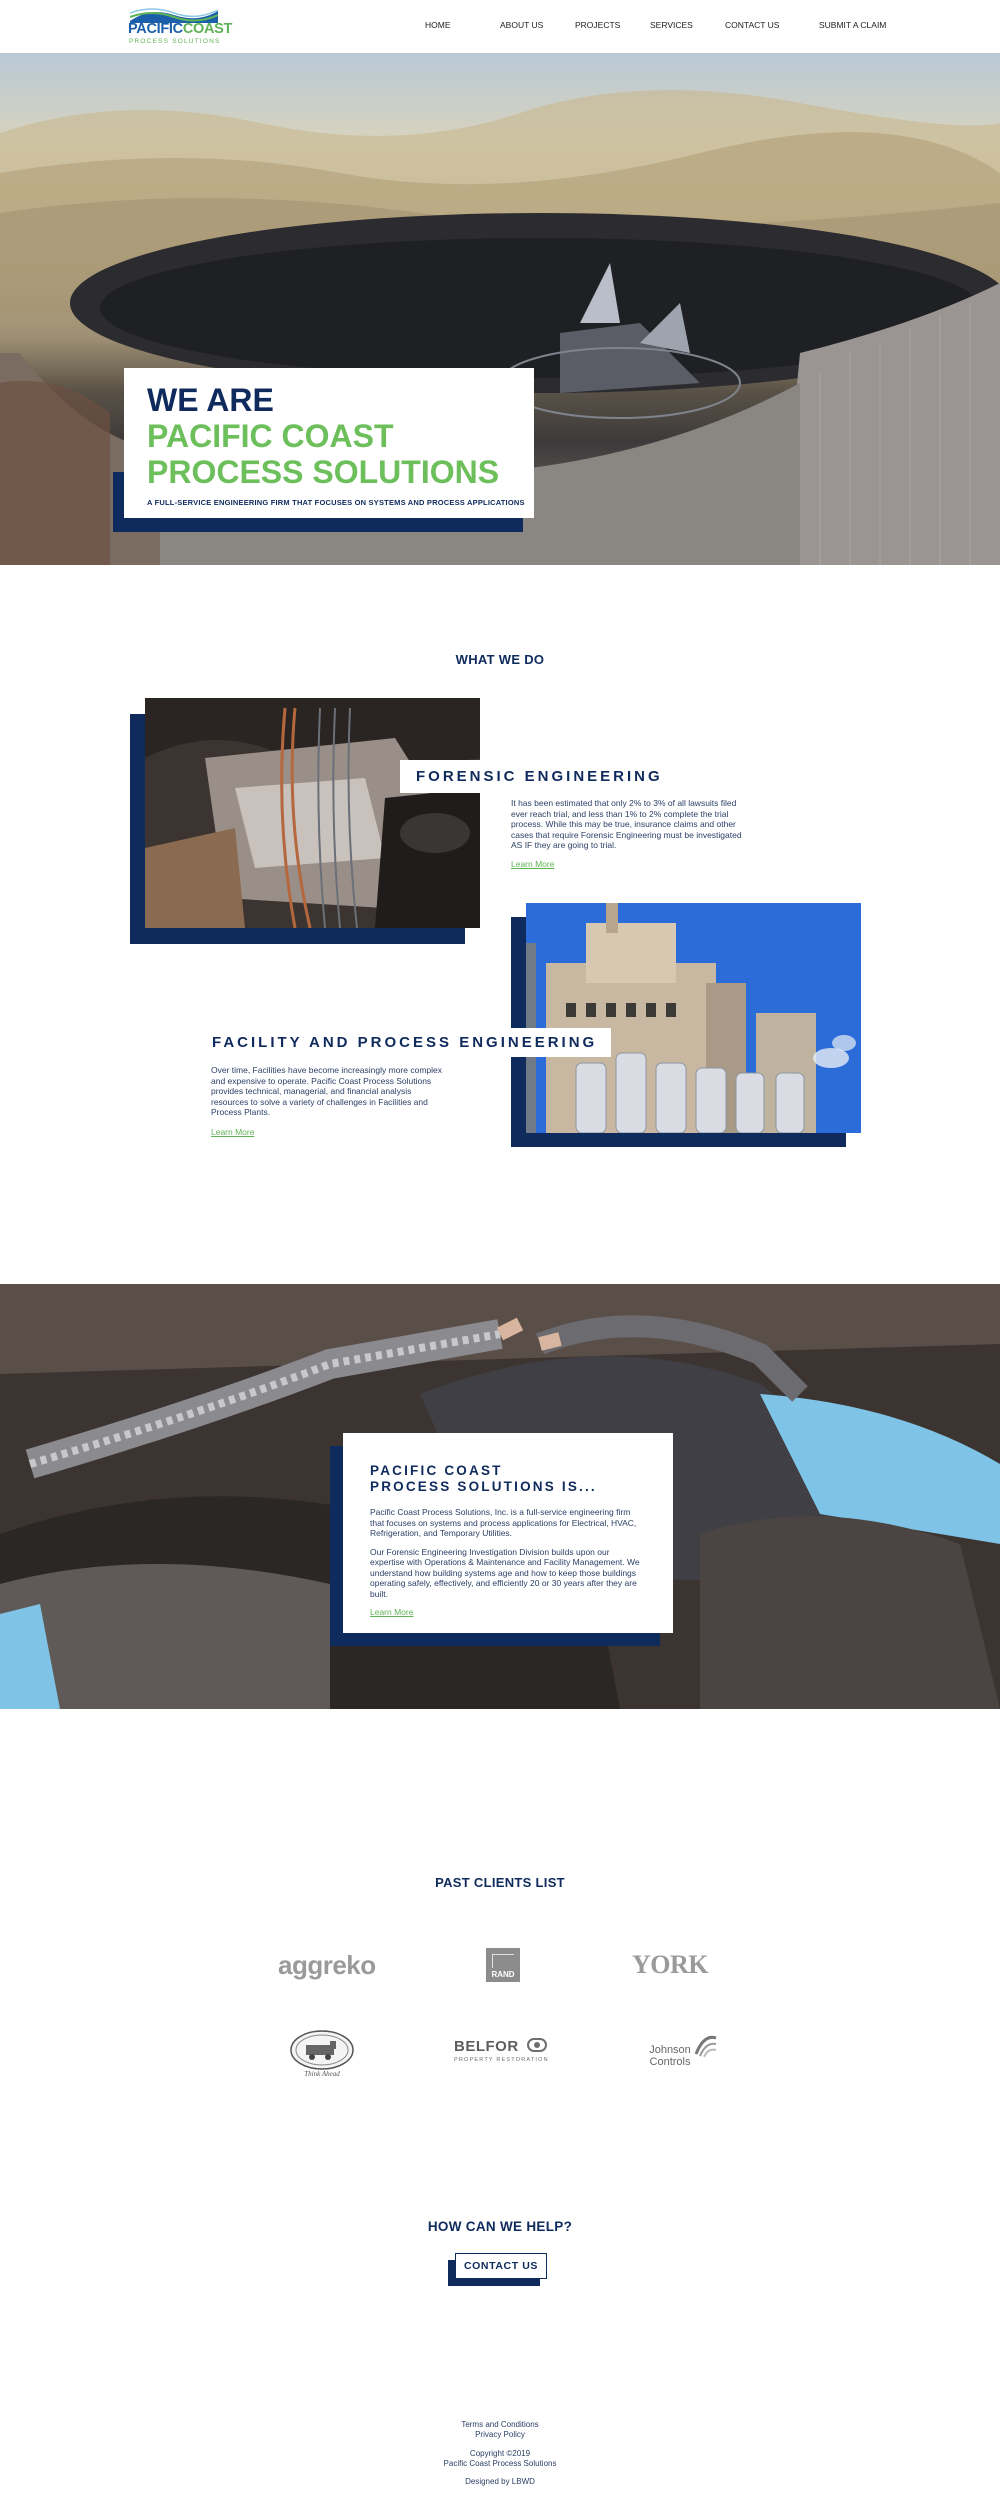 Image resolution: width=1000 pixels, height=2517 pixels. I want to click on designed-by-link: Designed by LBWD, so click(500, 2481).